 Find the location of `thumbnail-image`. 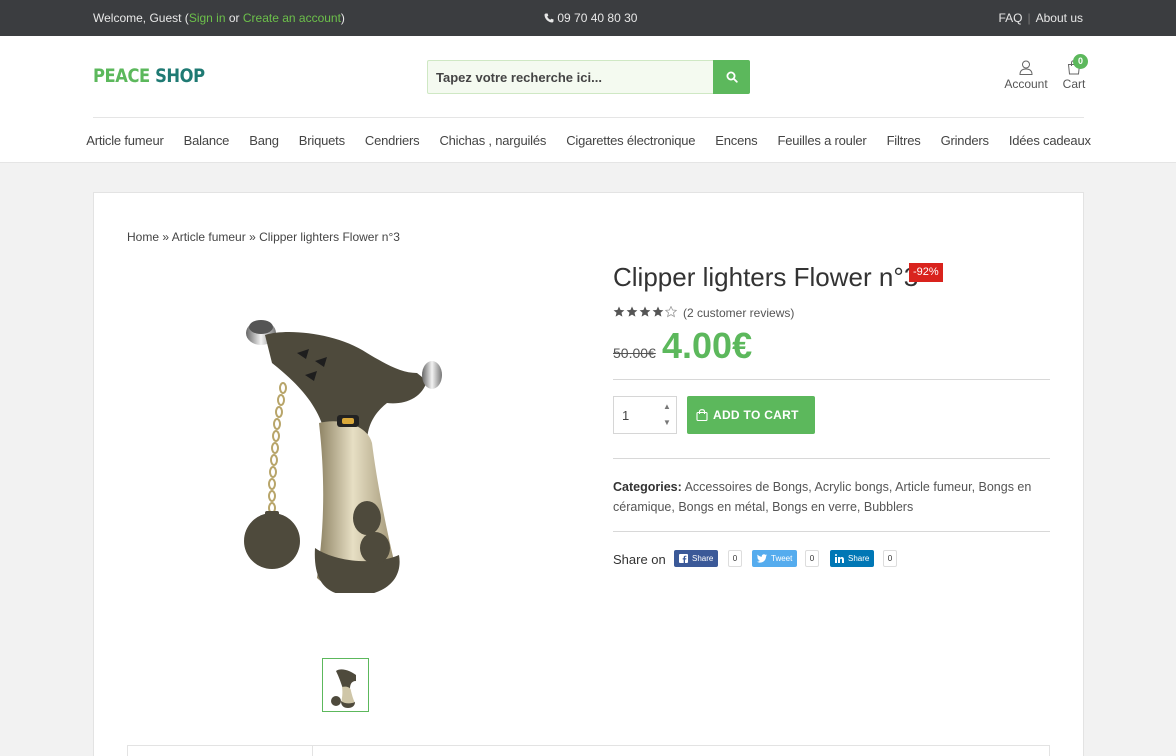

thumbnail-image is located at coordinates (343, 688).